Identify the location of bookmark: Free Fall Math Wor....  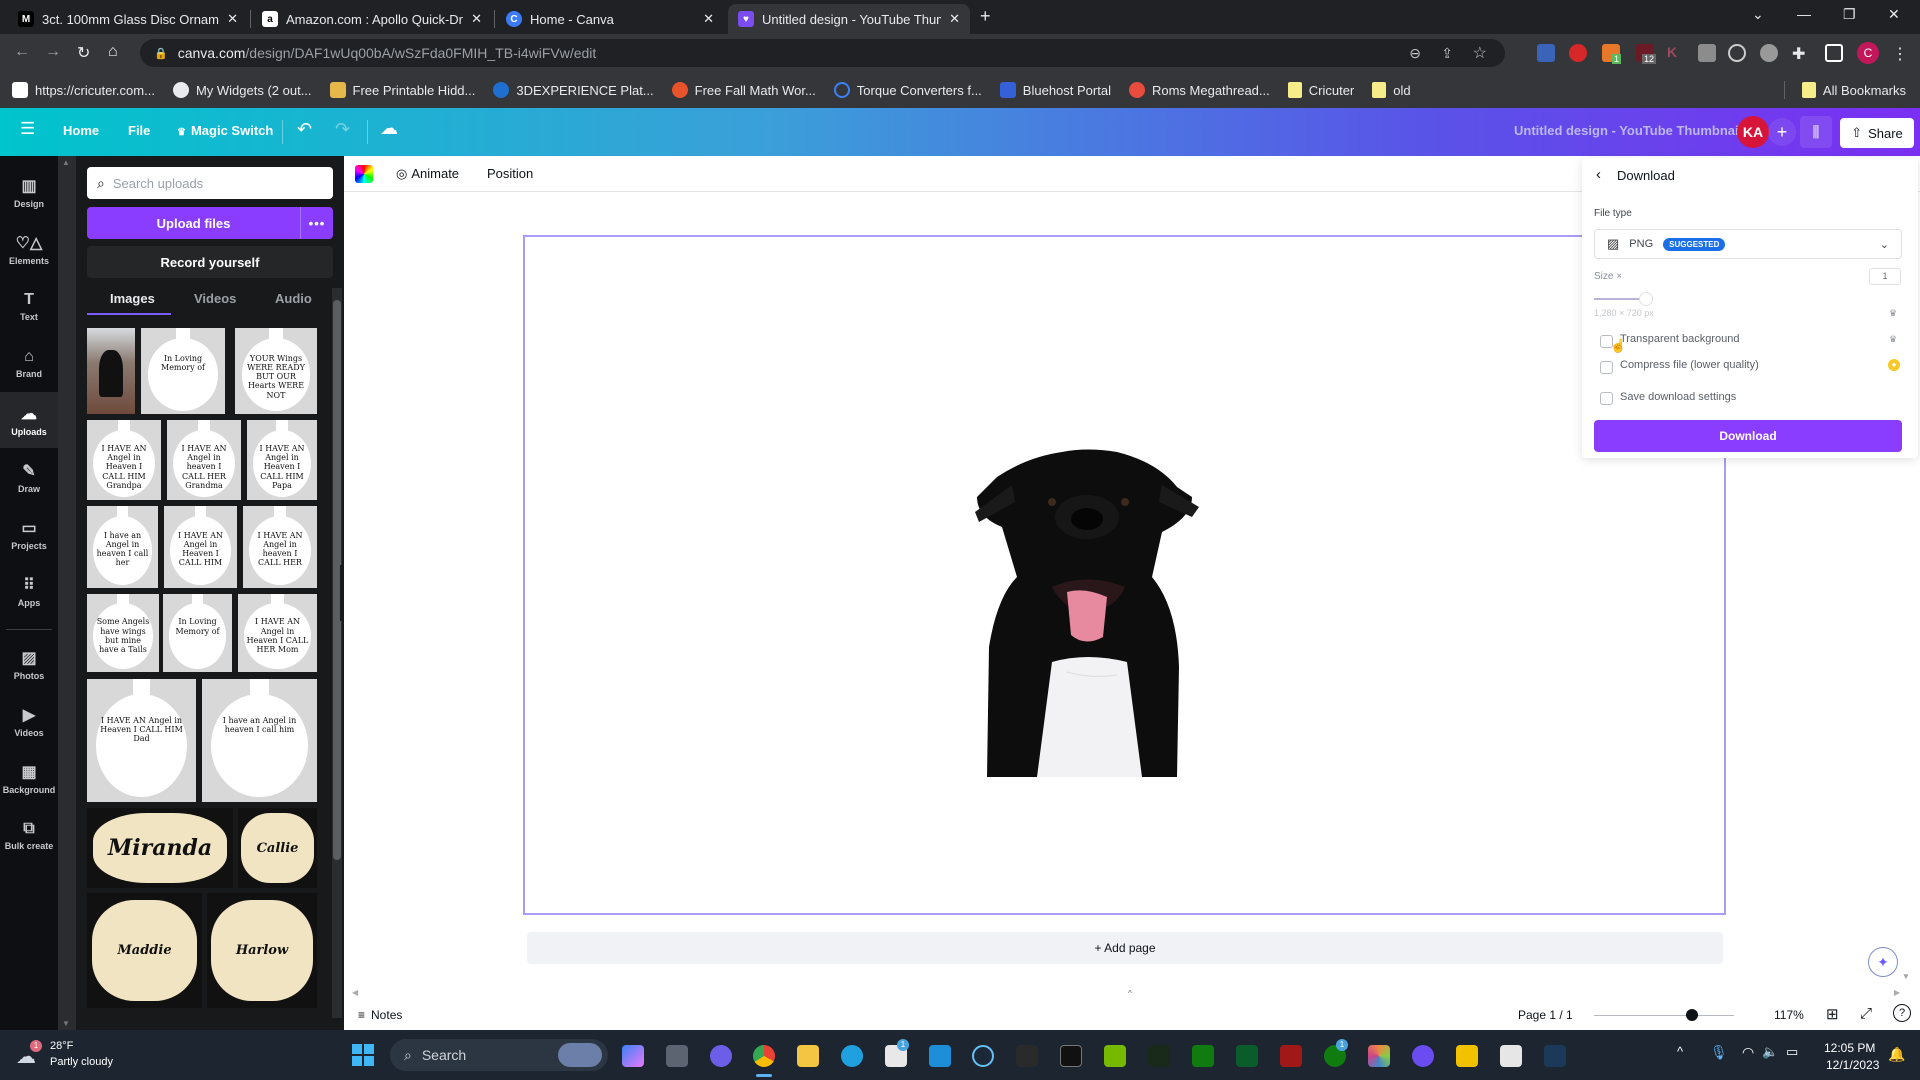
(743, 90).